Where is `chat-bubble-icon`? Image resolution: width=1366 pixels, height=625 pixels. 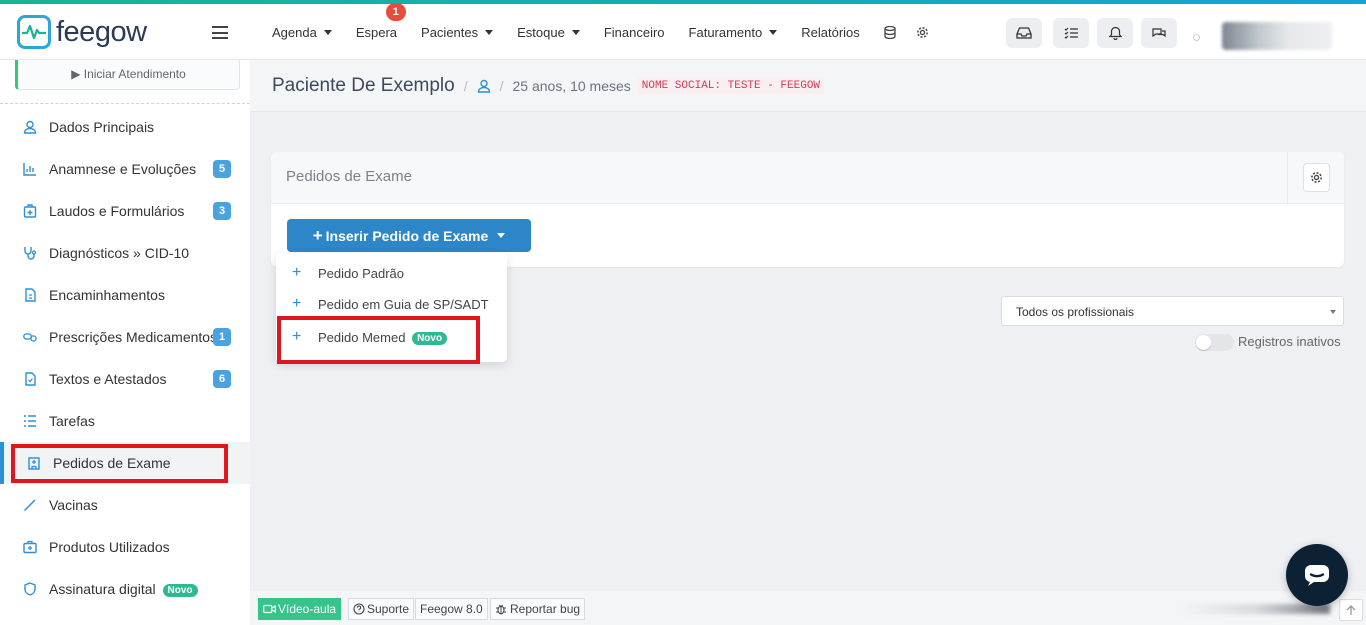
chat-bubble-icon is located at coordinates (1317, 575).